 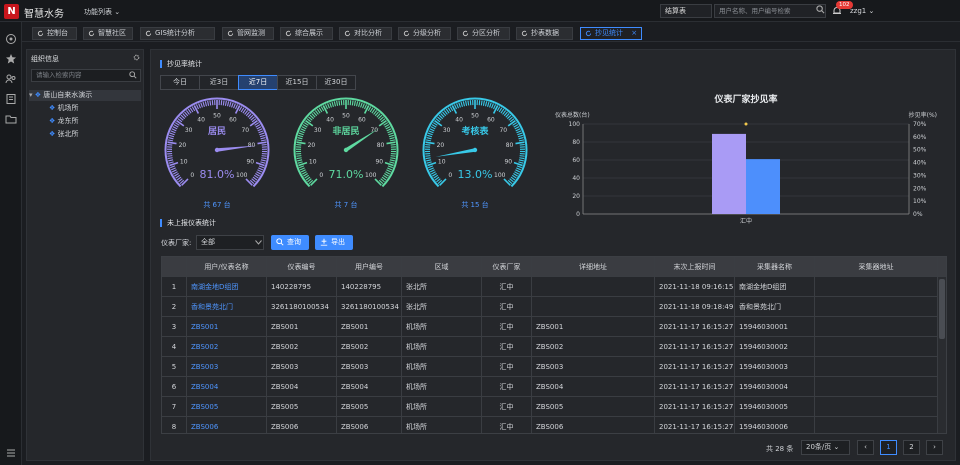 I want to click on tab-smart-community: 智慧社区, so click(x=108, y=33).